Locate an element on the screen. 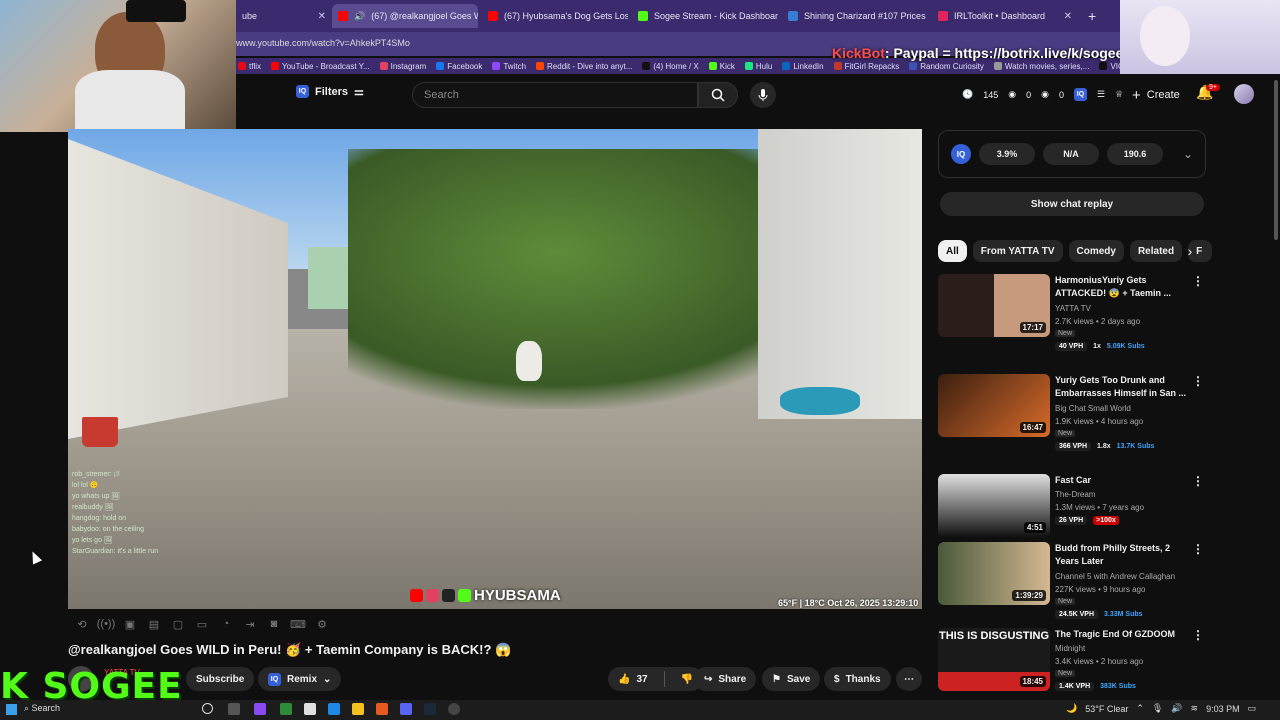  rec-title: The Tragic End Of GZDOOM is located at coordinates (1122, 634).